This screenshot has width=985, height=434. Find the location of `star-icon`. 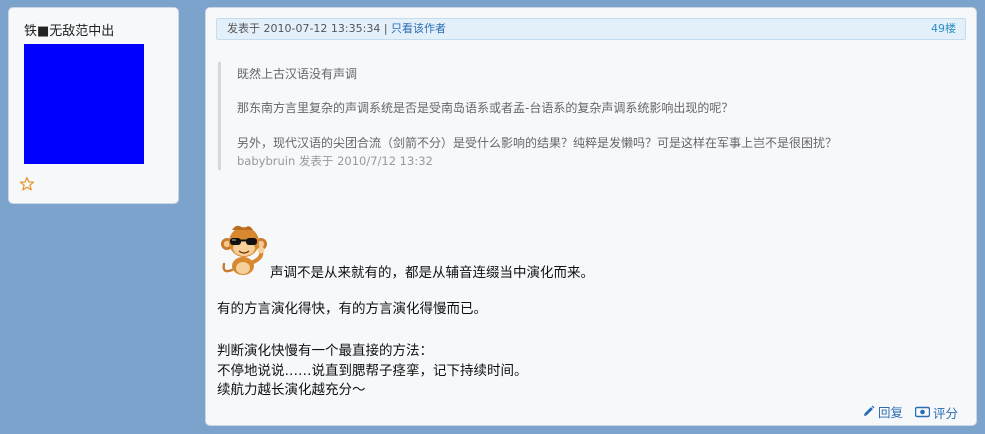

star-icon is located at coordinates (27, 184).